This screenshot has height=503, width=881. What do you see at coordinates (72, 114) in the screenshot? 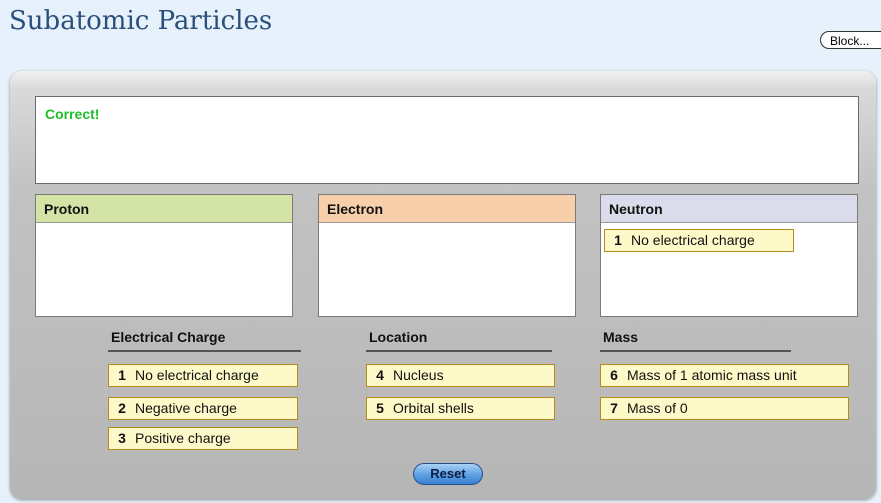
I see `feedback-text: Correct!` at bounding box center [72, 114].